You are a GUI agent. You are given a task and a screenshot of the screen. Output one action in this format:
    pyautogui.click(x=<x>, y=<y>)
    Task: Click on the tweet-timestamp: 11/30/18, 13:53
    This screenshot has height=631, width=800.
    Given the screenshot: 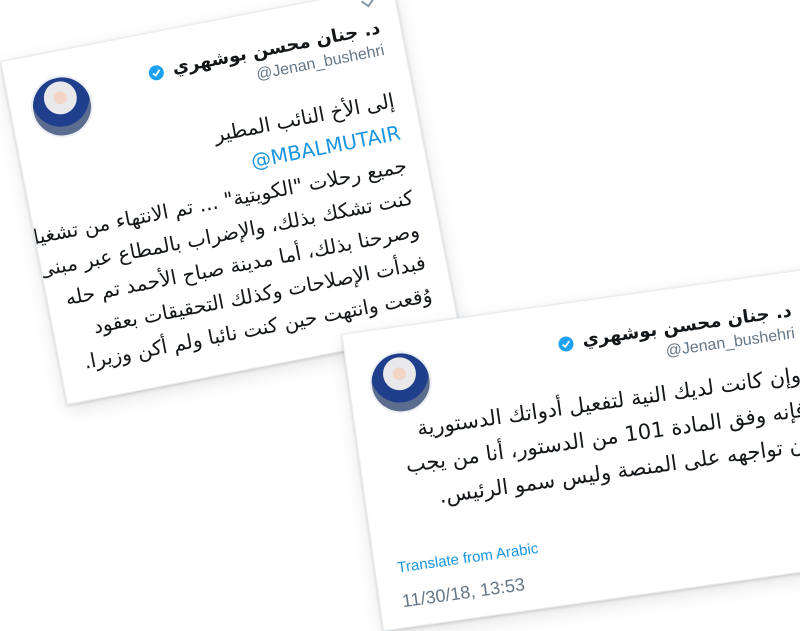 What is the action you would take?
    pyautogui.click(x=463, y=593)
    